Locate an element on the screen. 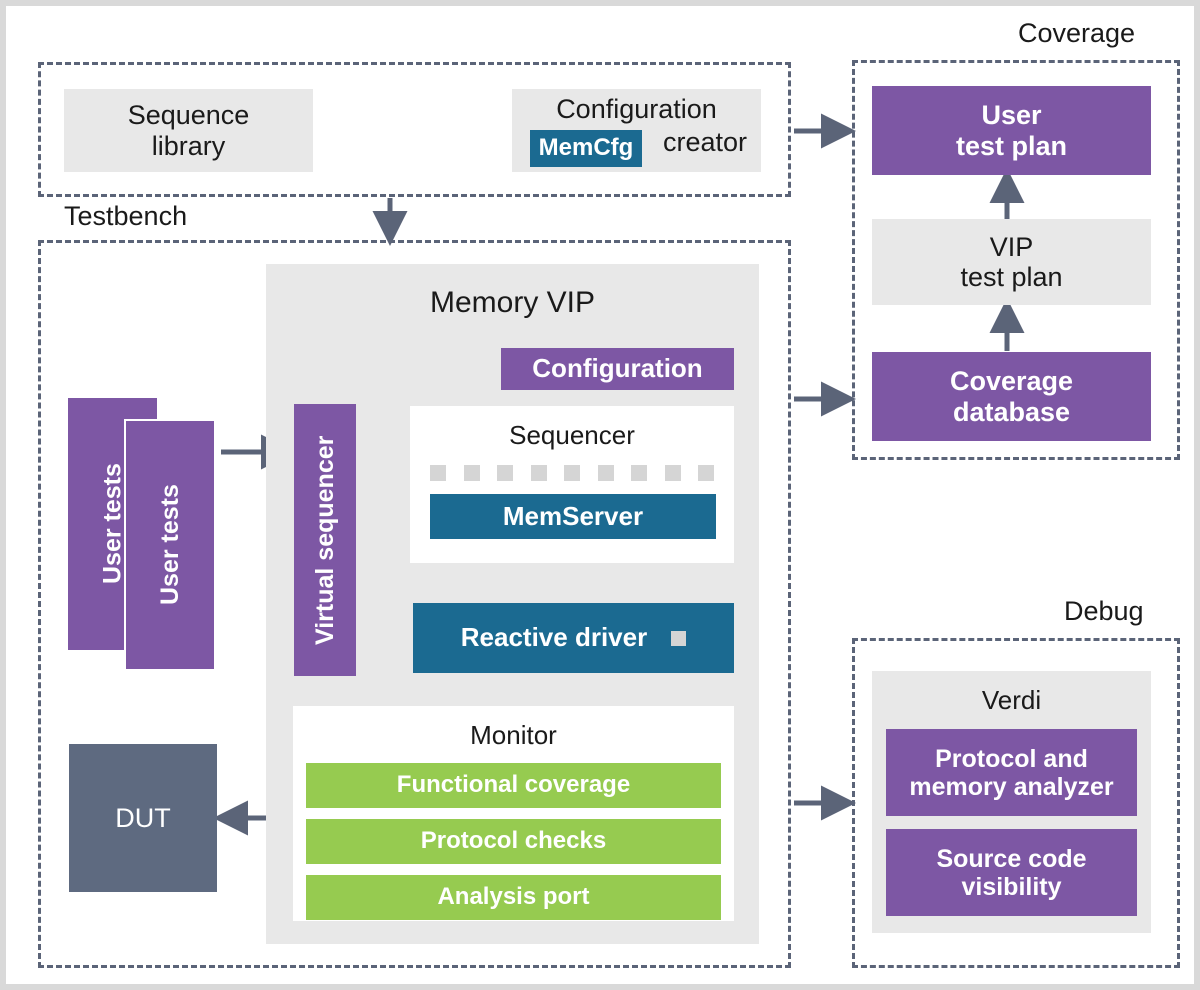  monitor-item-2-label: Analysis port is located at coordinates (513, 897).